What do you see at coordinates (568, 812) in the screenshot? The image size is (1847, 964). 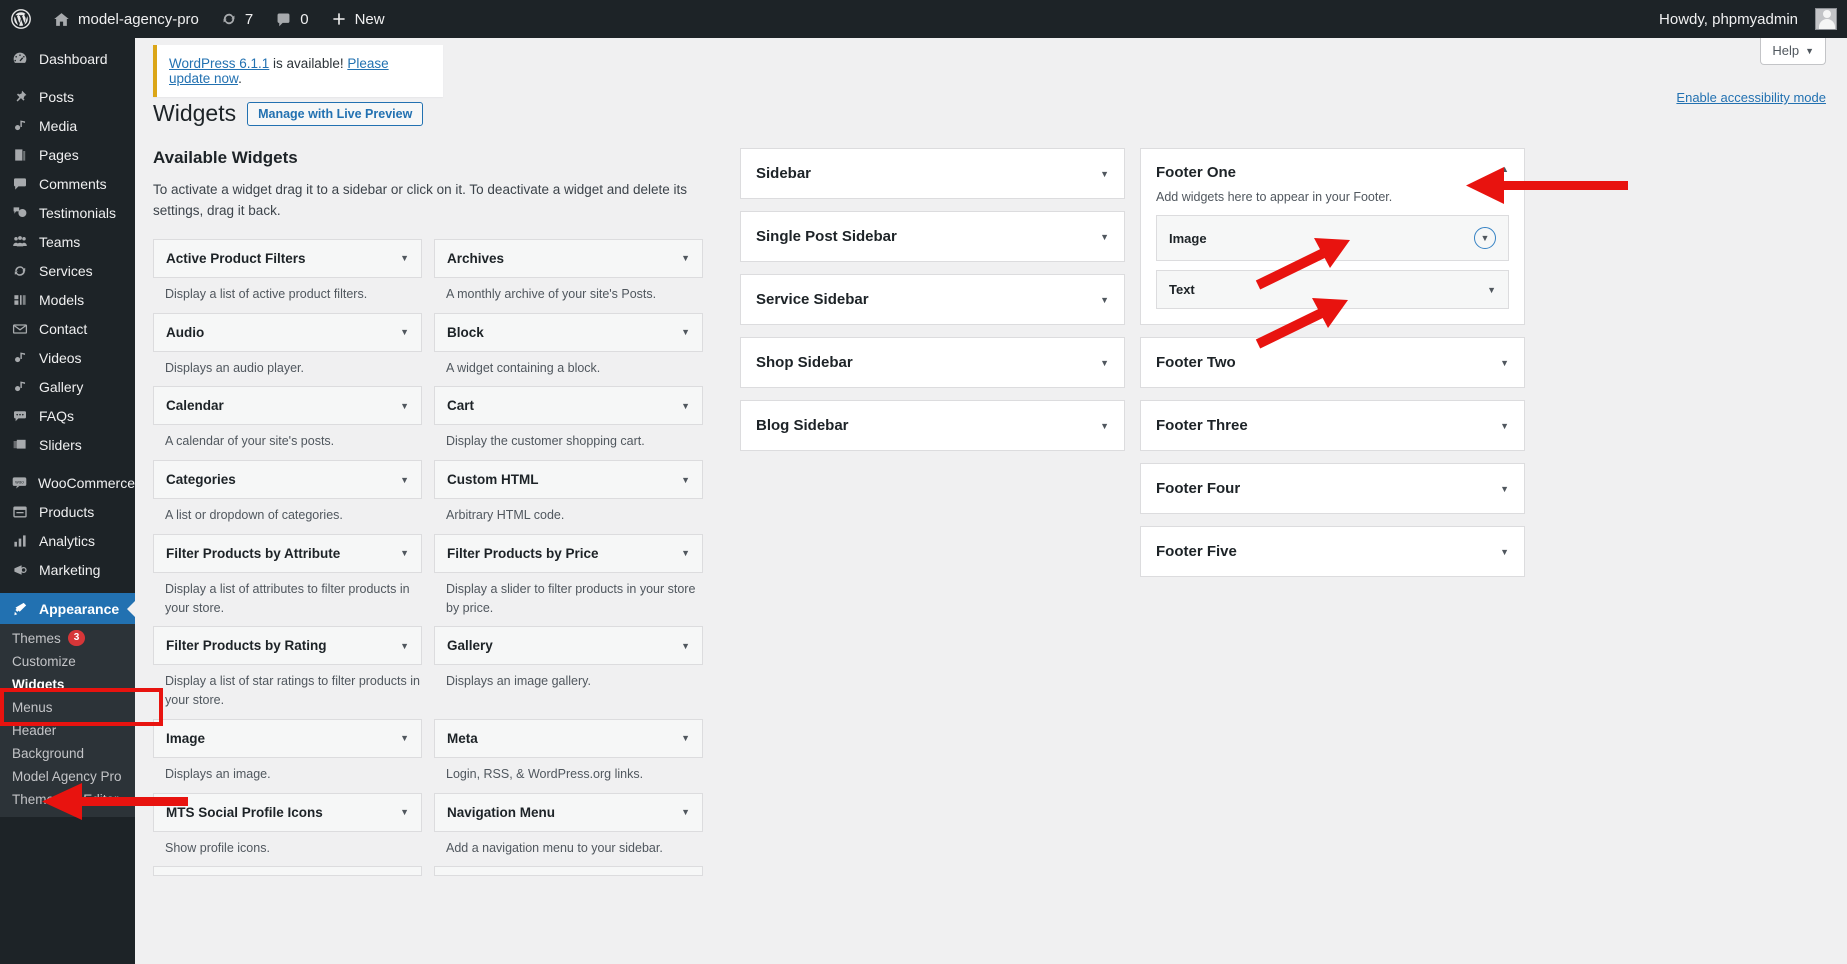 I see `widget-item-navigation-menu: Navigation Menu ▼` at bounding box center [568, 812].